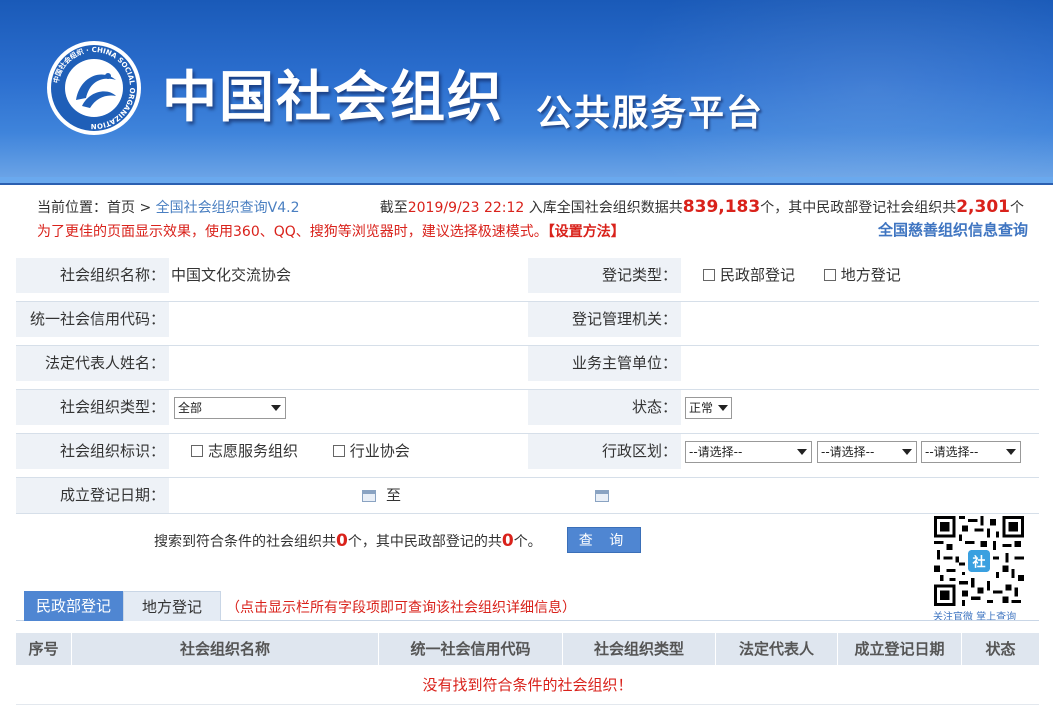  I want to click on legal-rep-input, so click(348, 363).